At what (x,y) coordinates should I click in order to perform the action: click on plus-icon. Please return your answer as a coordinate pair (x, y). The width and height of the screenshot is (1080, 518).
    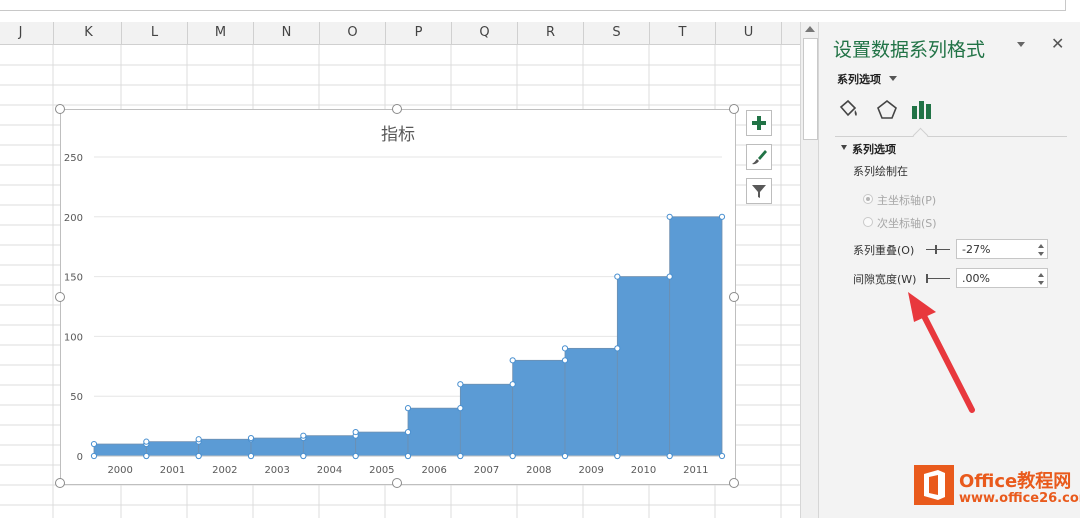
    Looking at the image, I should click on (759, 123).